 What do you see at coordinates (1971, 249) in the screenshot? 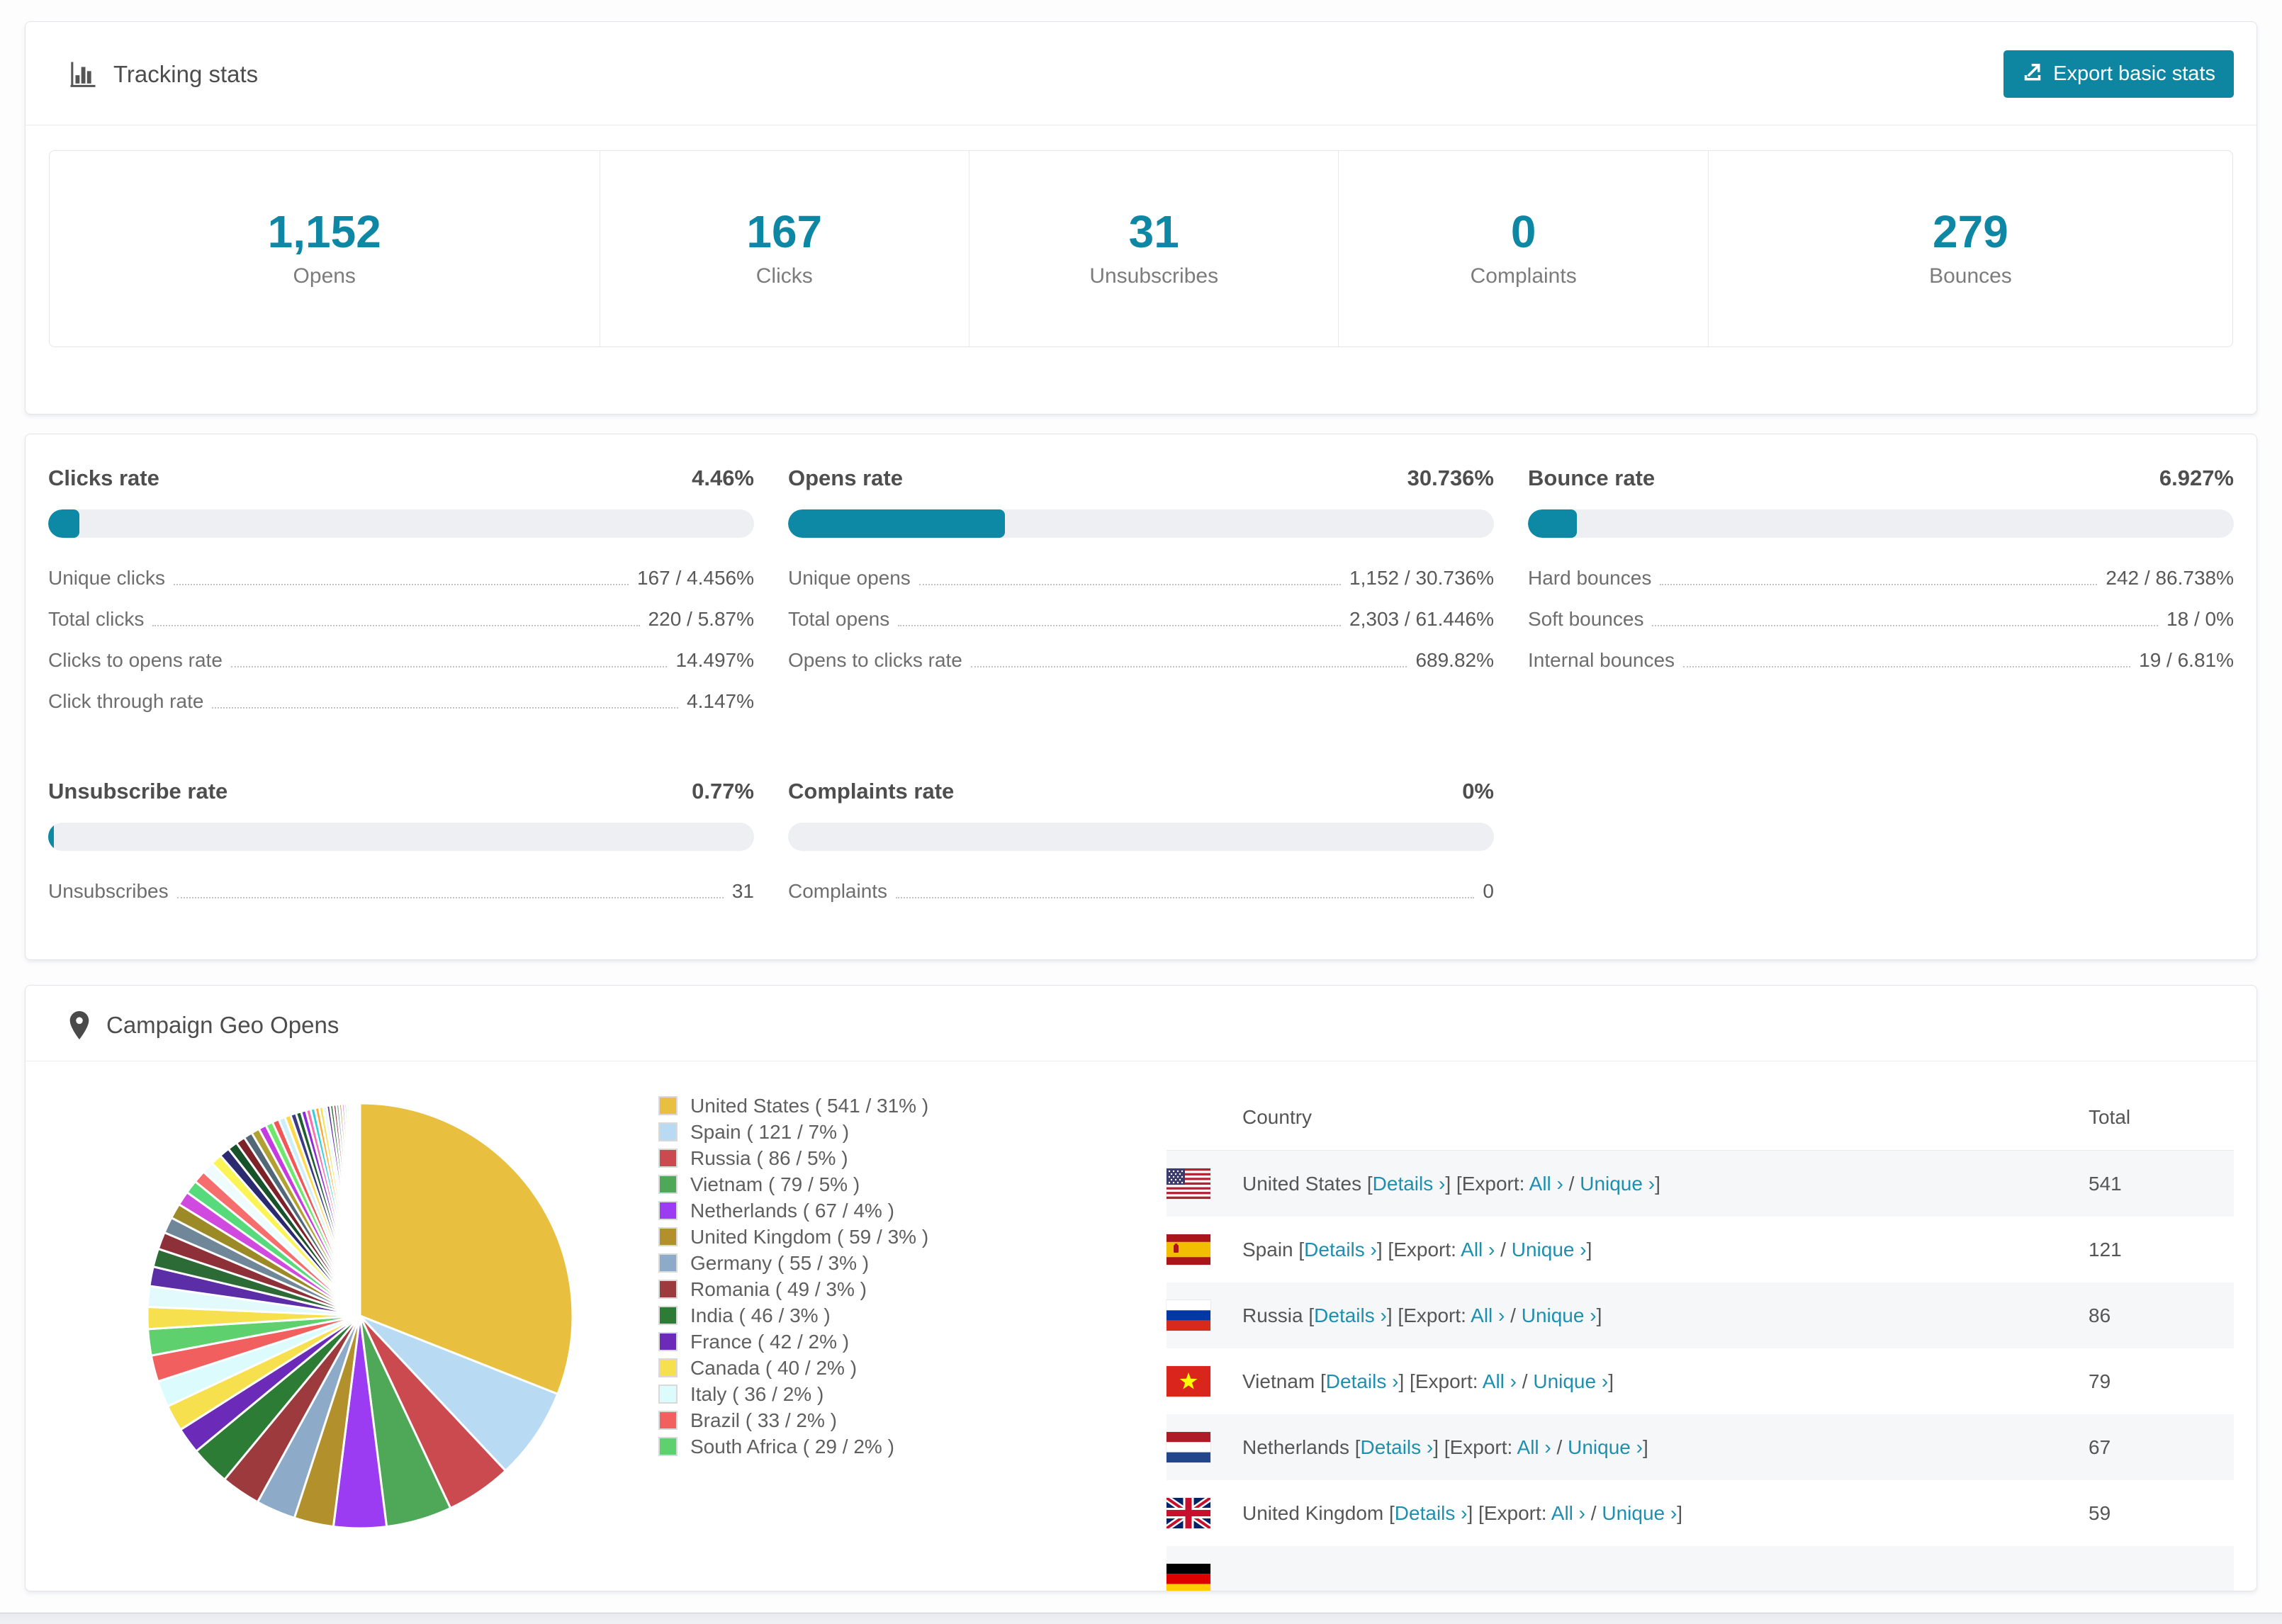
I see `summary-stat-bounces: 279 Bounces` at bounding box center [1971, 249].